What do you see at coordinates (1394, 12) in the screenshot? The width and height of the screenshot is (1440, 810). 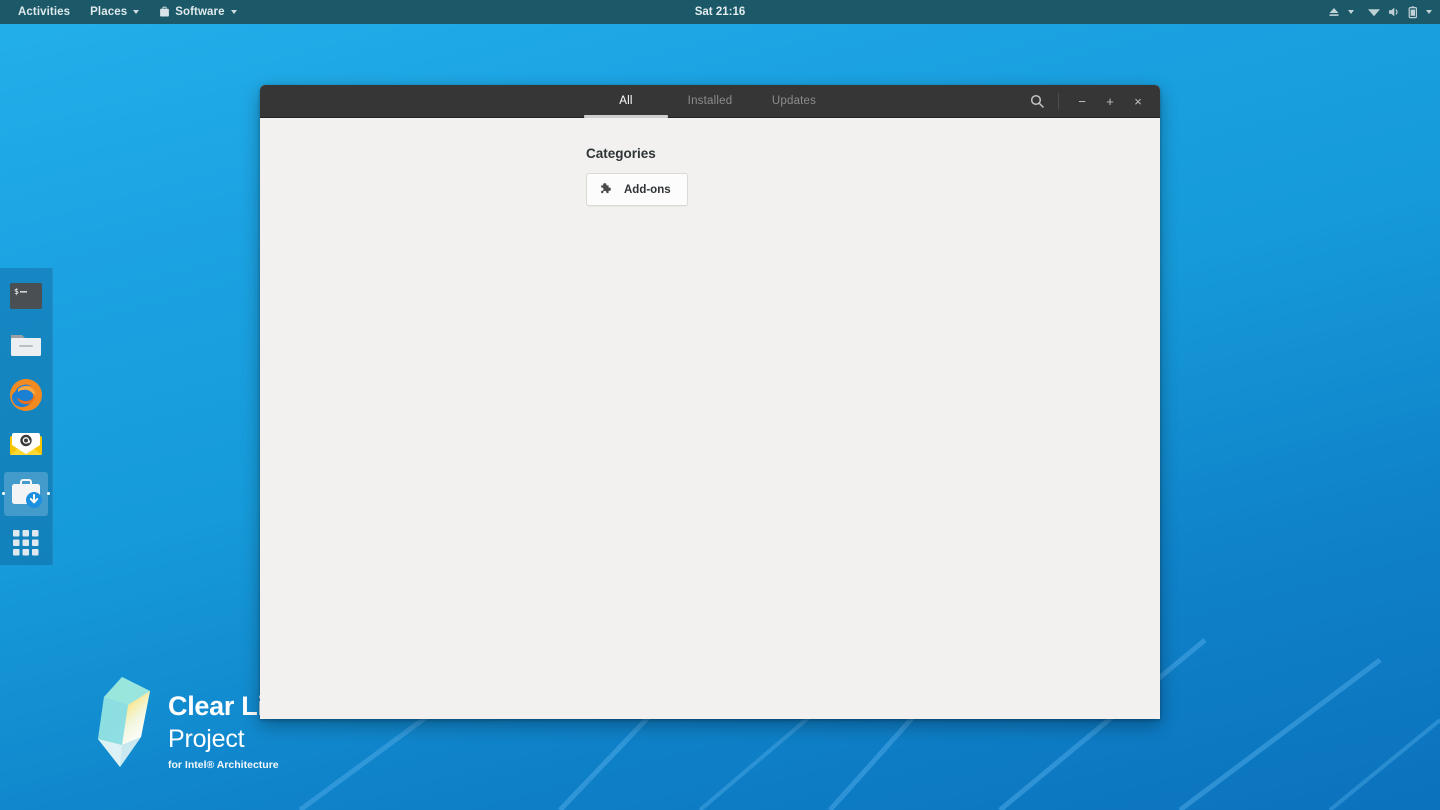 I see `volume-icon` at bounding box center [1394, 12].